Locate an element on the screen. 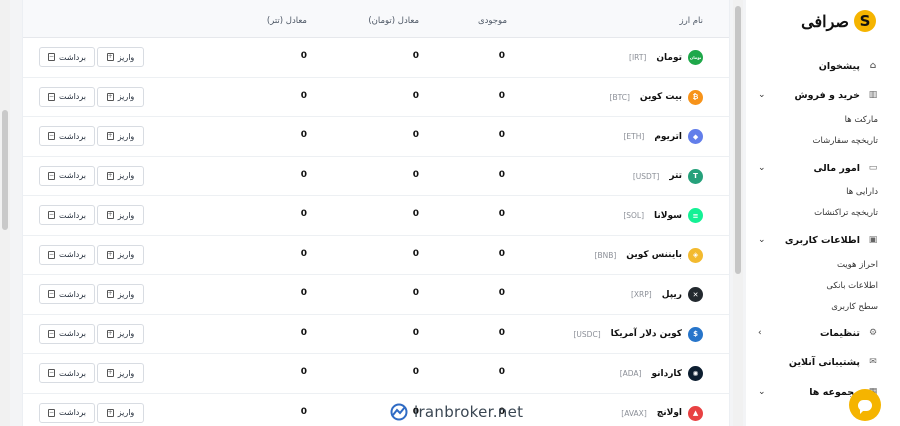 Image resolution: width=900 pixels, height=426 pixels. sidebar-item-label: امور مالی is located at coordinates (837, 168).